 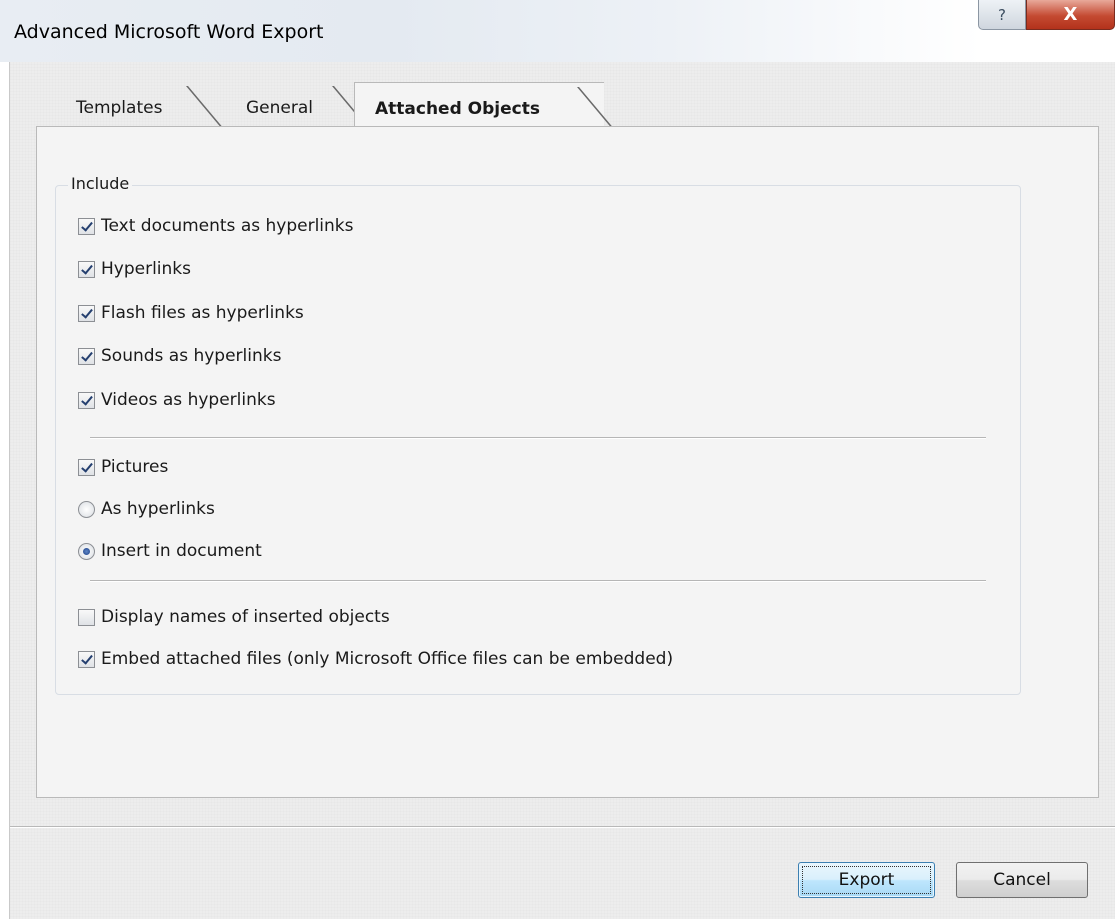 I want to click on cancel-button-label: Cancel, so click(x=1022, y=880).